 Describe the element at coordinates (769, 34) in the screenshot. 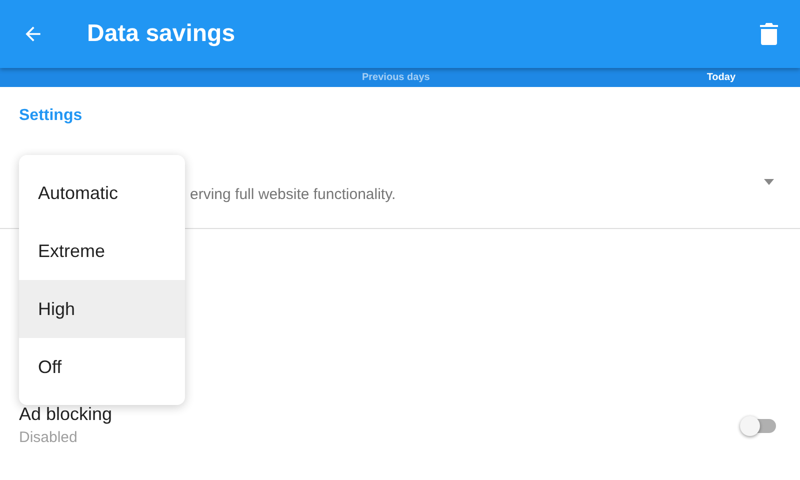

I see `delete-icon` at that location.